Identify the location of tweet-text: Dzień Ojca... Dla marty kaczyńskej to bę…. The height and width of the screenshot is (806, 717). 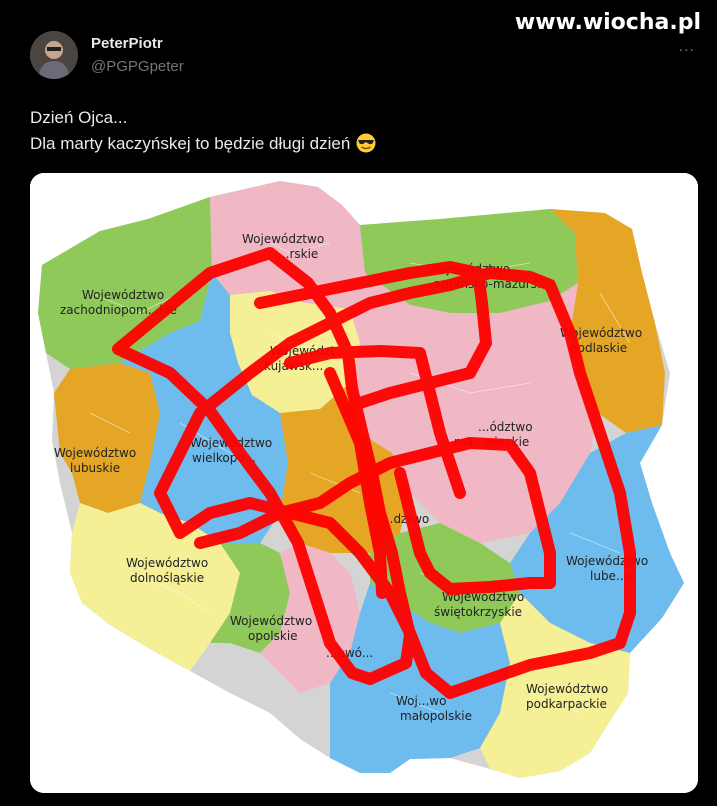
(203, 131).